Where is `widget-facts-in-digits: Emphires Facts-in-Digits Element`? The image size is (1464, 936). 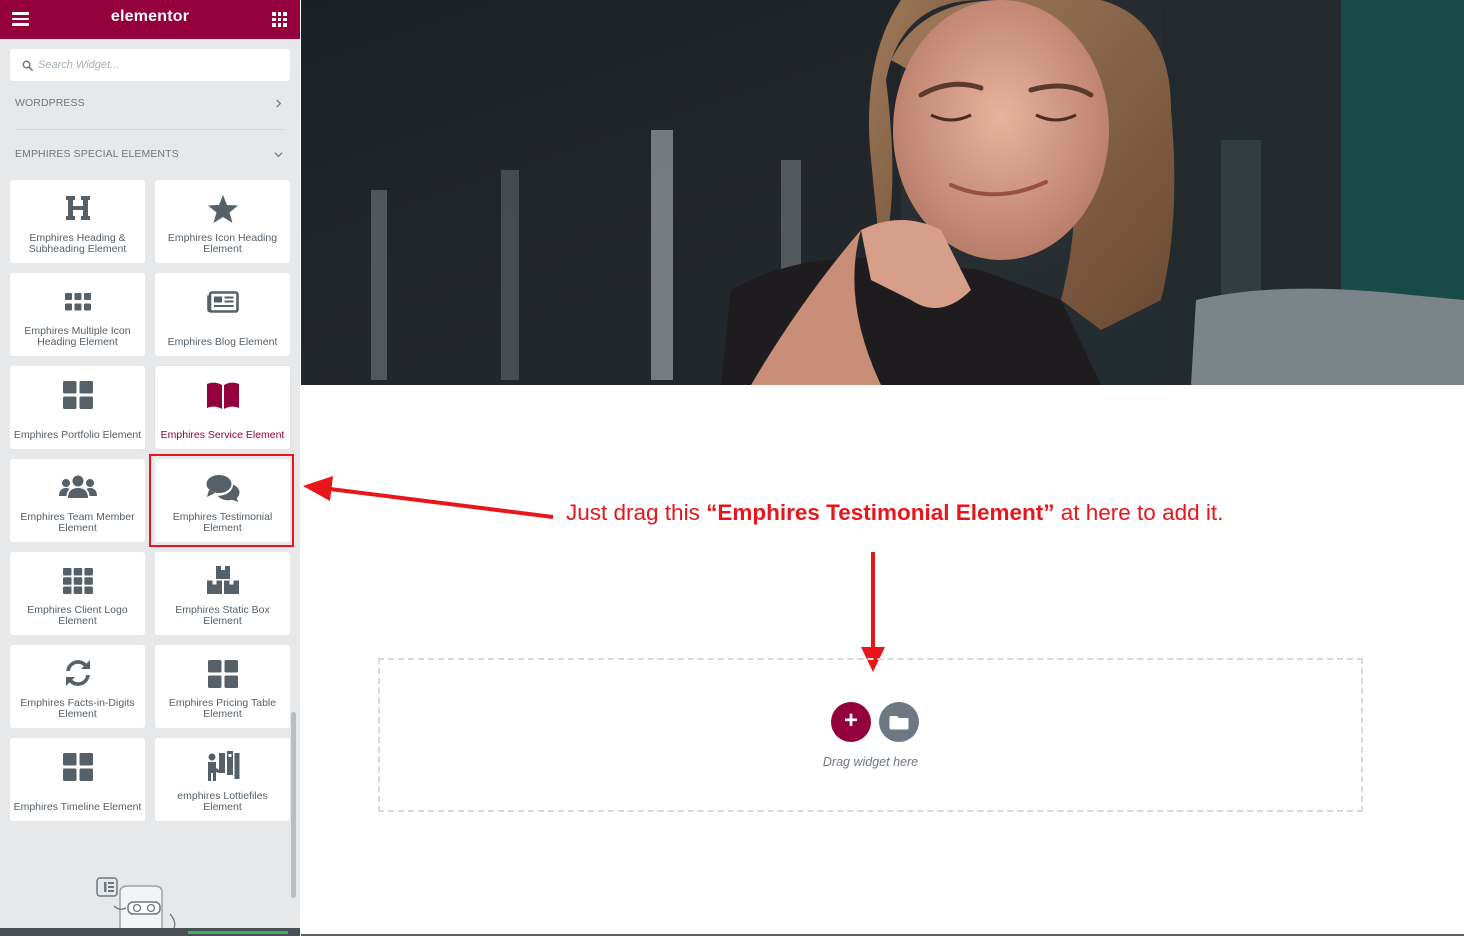 widget-facts-in-digits: Emphires Facts-in-Digits Element is located at coordinates (77, 686).